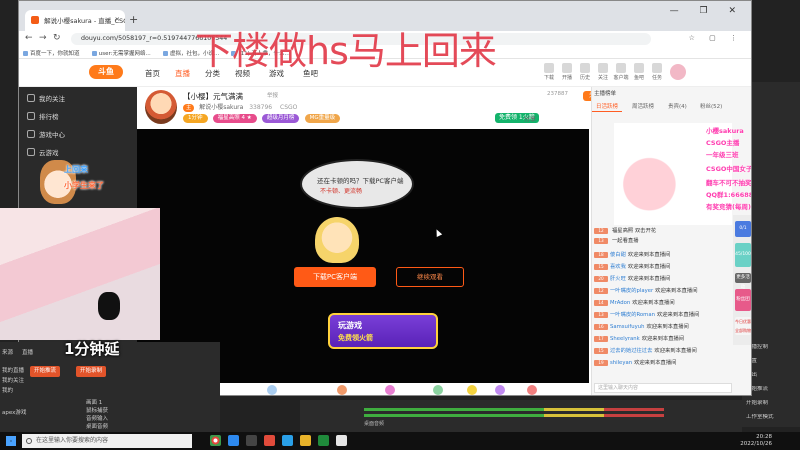 The image size is (800, 450). What do you see at coordinates (771, 347) in the screenshot?
I see `dock-item: 直播控制` at bounding box center [771, 347].